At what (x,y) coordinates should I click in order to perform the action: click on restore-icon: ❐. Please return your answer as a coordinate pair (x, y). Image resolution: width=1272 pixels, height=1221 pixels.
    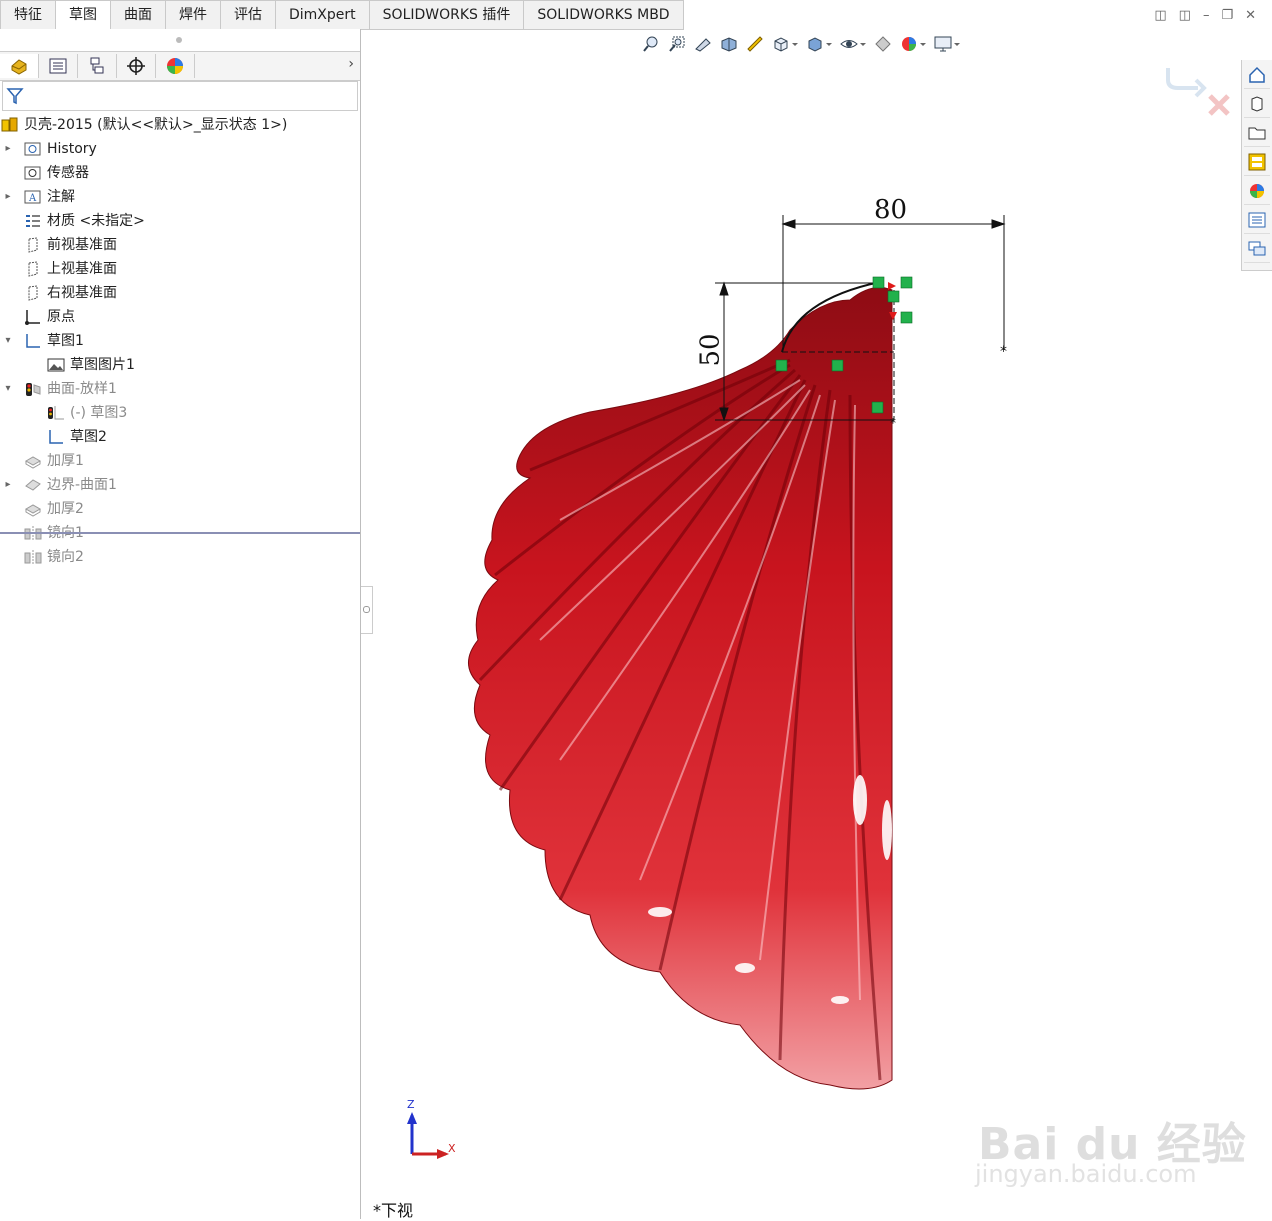
    Looking at the image, I should click on (1227, 15).